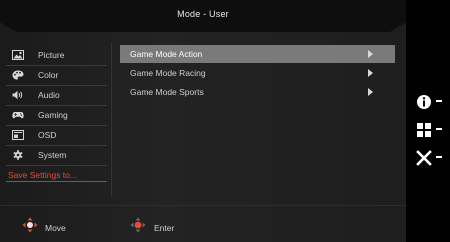 This screenshot has width=450, height=242. Describe the element at coordinates (30, 225) in the screenshot. I see `move-dpad-icon` at that location.